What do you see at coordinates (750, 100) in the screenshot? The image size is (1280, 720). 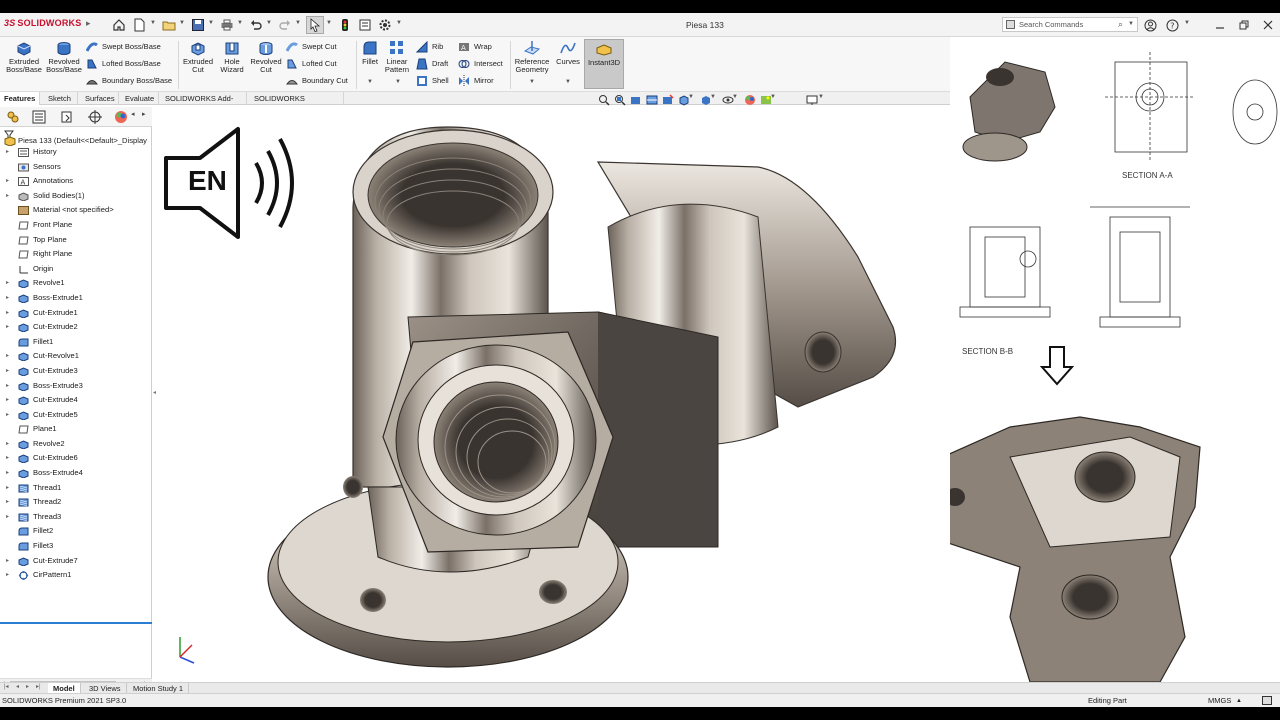 I see `edit-appearance-icon` at bounding box center [750, 100].